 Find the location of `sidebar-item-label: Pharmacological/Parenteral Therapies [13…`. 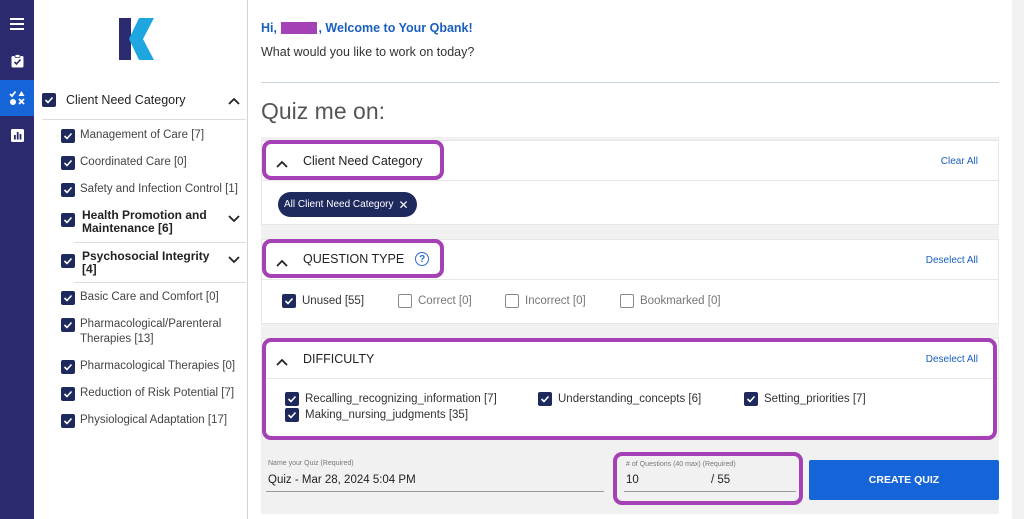

sidebar-item-label: Pharmacological/Parenteral Therapies [13… is located at coordinates (151, 331).